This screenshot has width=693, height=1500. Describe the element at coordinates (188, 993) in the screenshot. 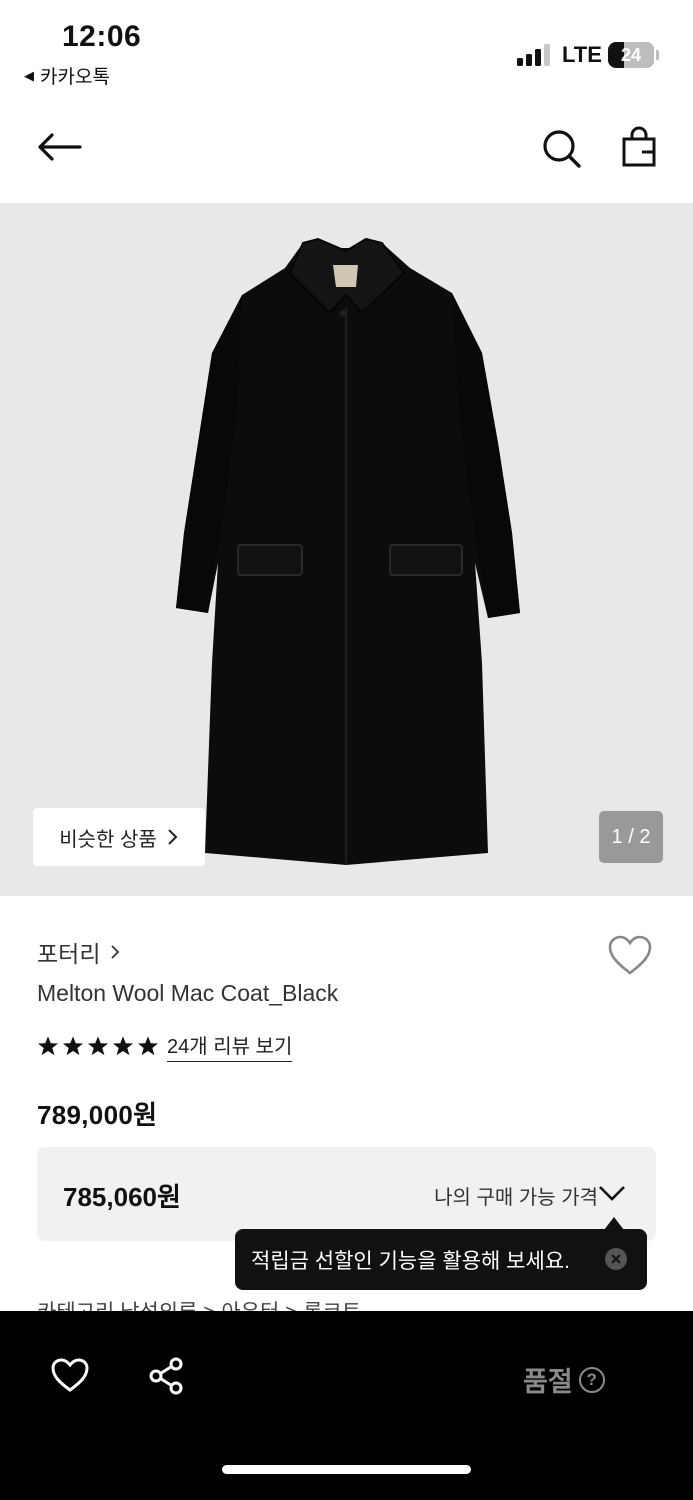

I see `product-name: Melton Wool Mac Coat_Black` at that location.